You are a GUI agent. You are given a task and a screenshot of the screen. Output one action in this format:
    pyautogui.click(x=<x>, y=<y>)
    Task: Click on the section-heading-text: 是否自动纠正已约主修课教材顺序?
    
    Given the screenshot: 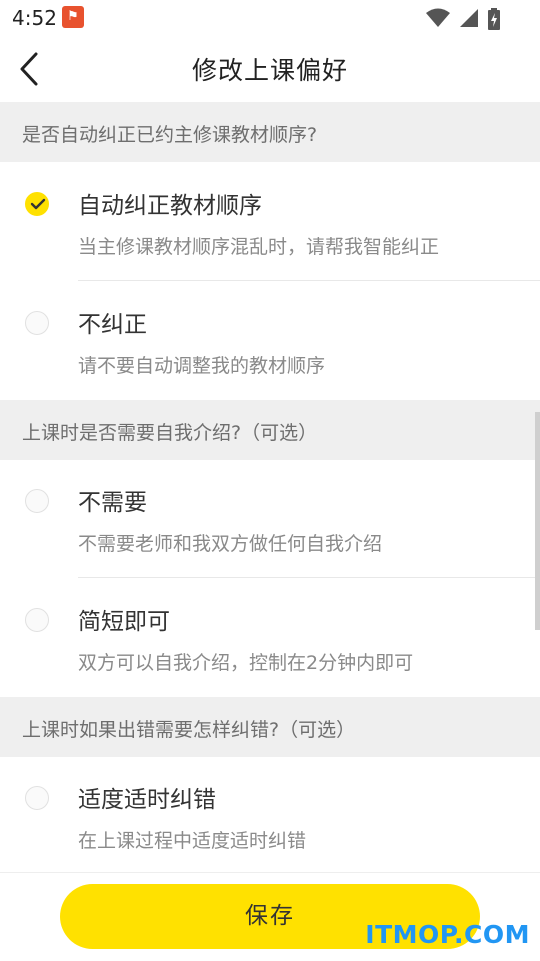 What is the action you would take?
    pyautogui.click(x=170, y=135)
    